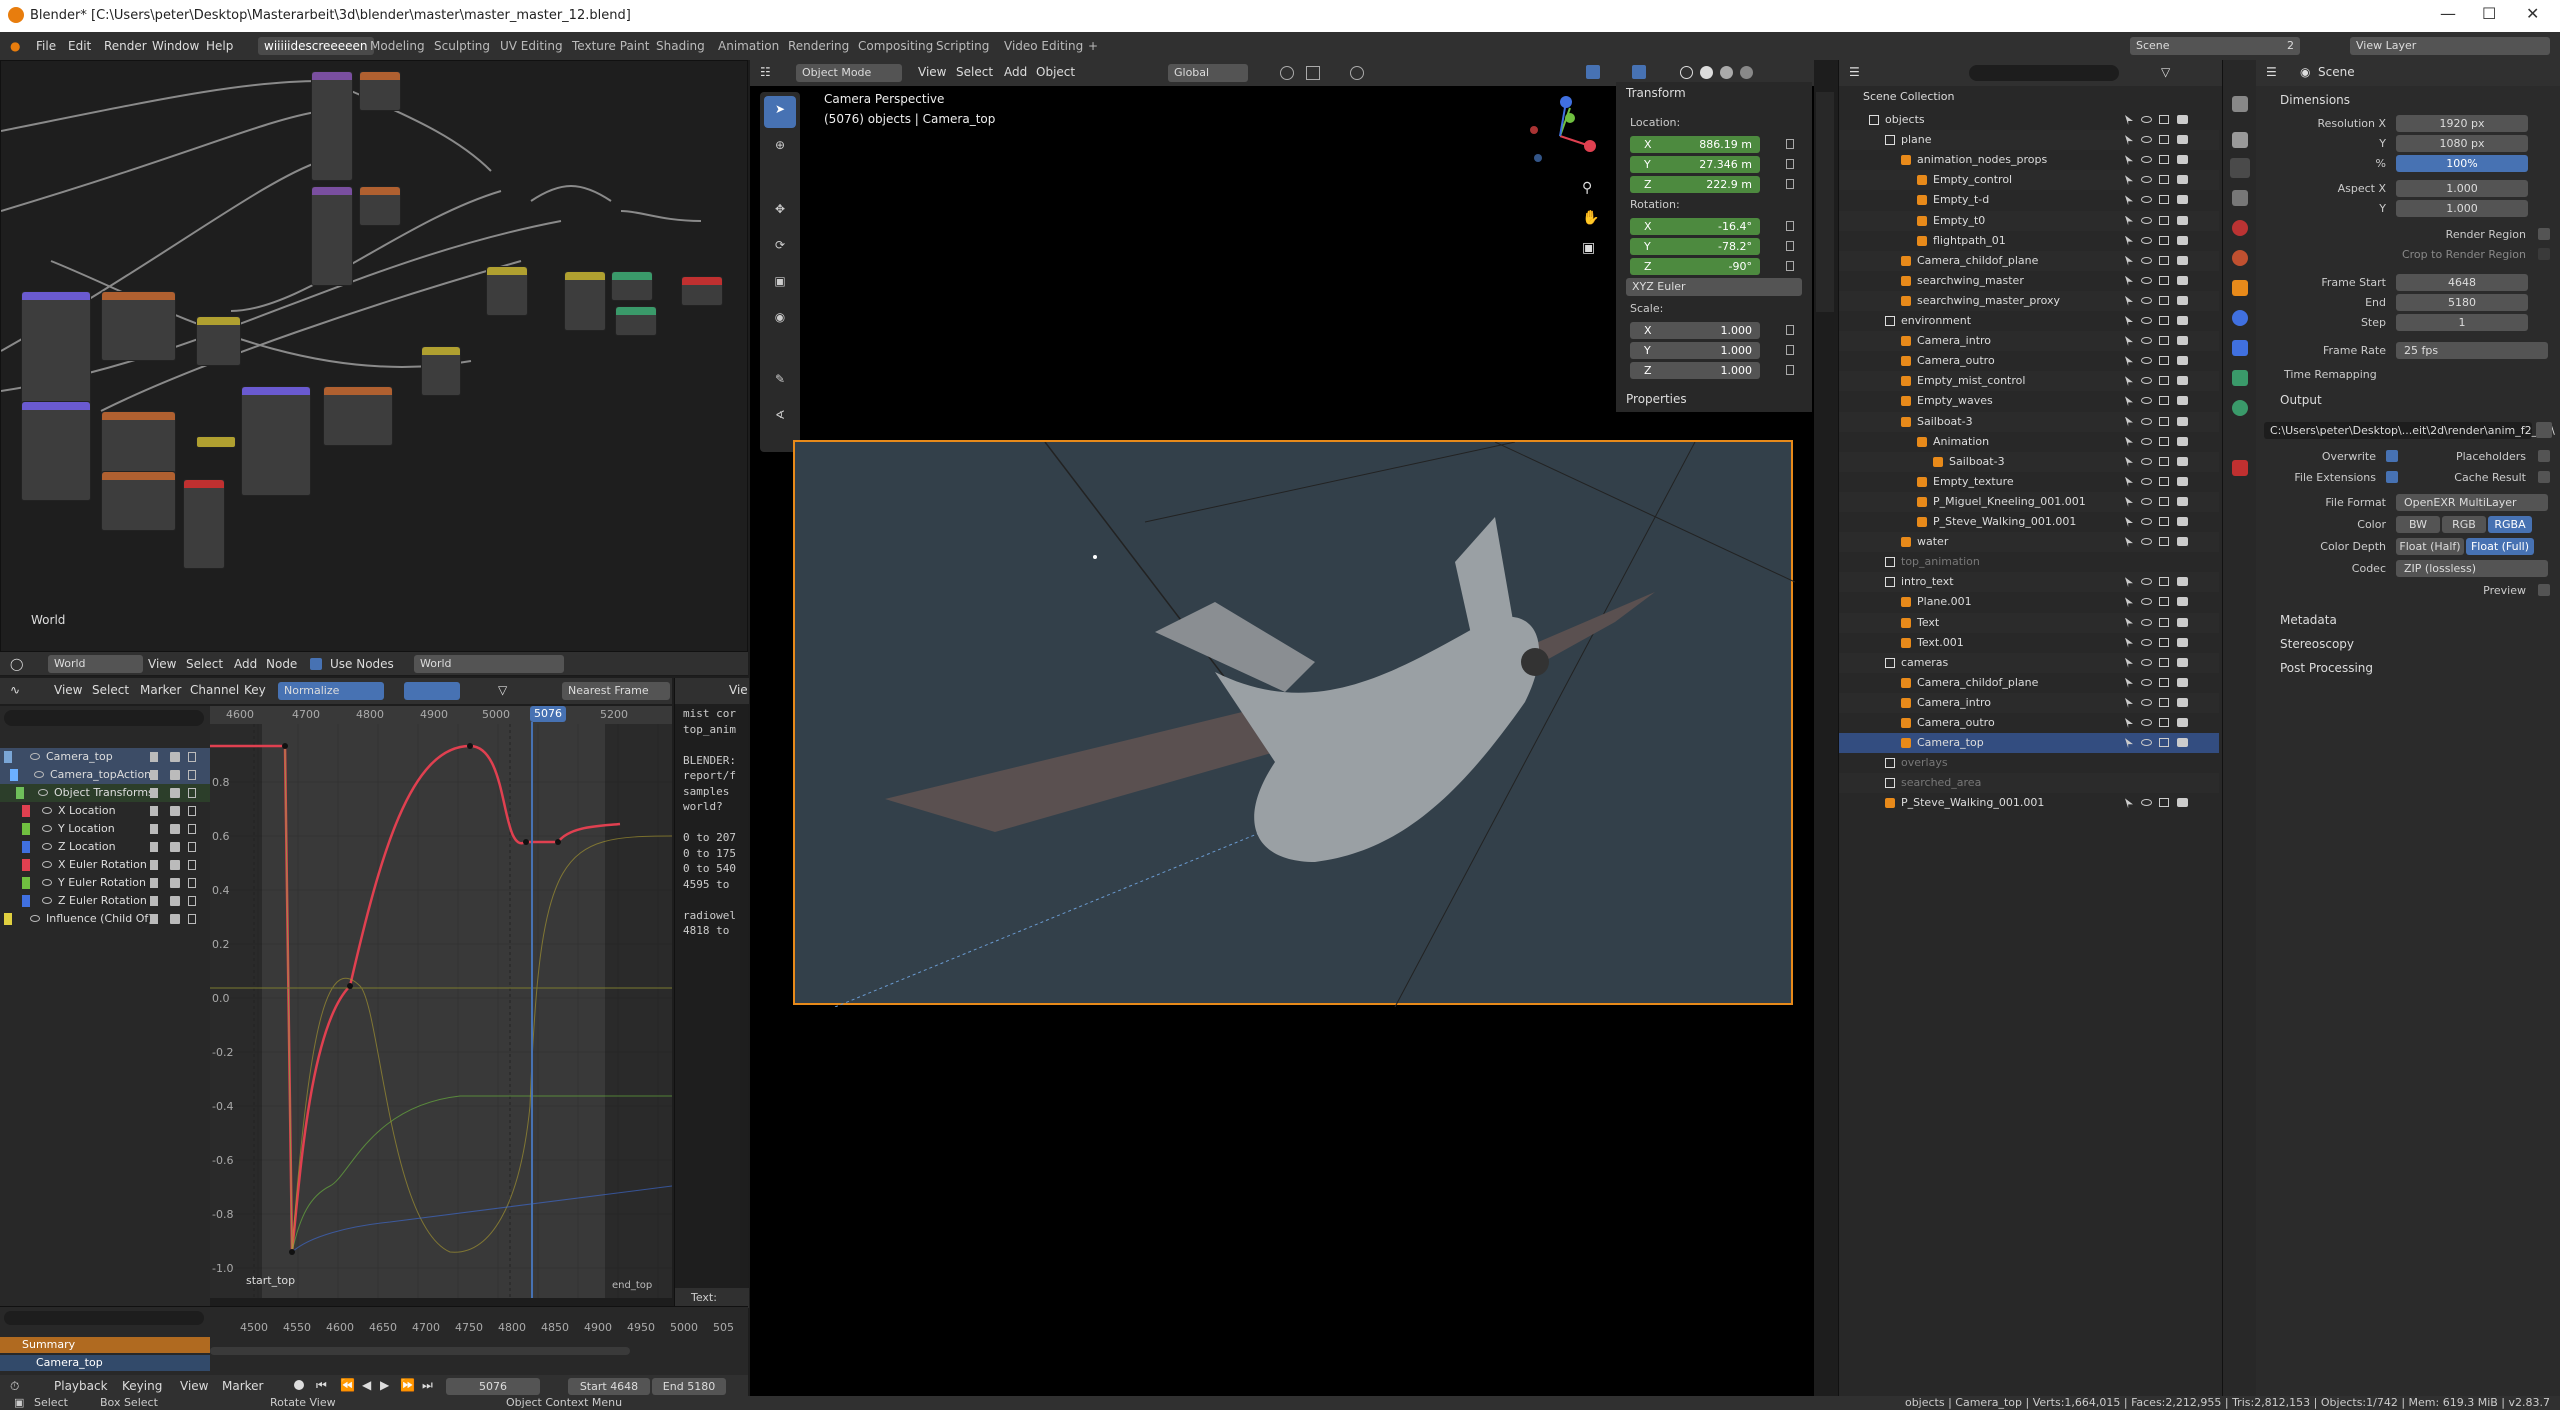 The image size is (2560, 1410). I want to click on timeline-type-icon: ⏱, so click(14, 1386).